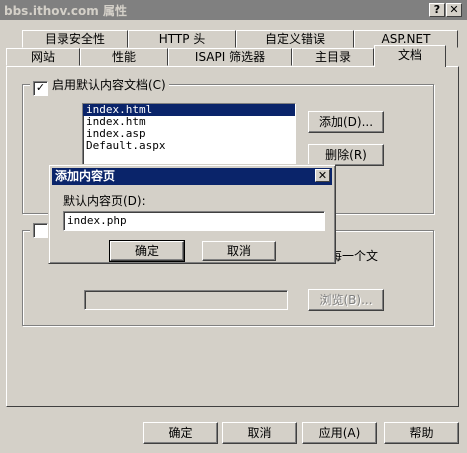 The image size is (467, 453). I want to click on dialog-cancel-button: 取消, so click(239, 251).